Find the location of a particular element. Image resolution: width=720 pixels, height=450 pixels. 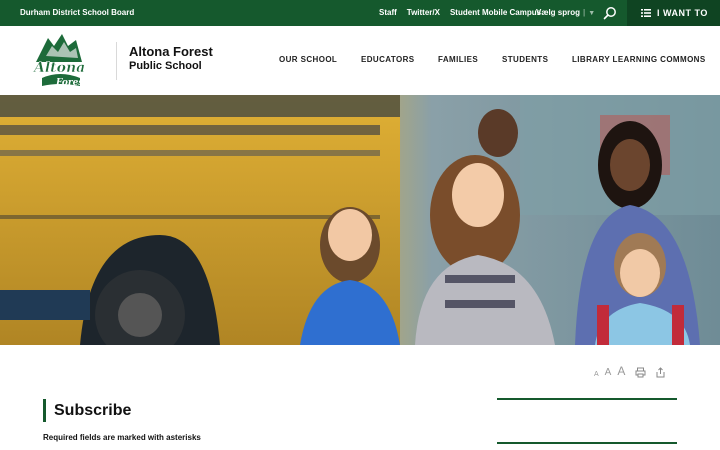

school-name: Altona Forest Public School is located at coordinates (171, 59).